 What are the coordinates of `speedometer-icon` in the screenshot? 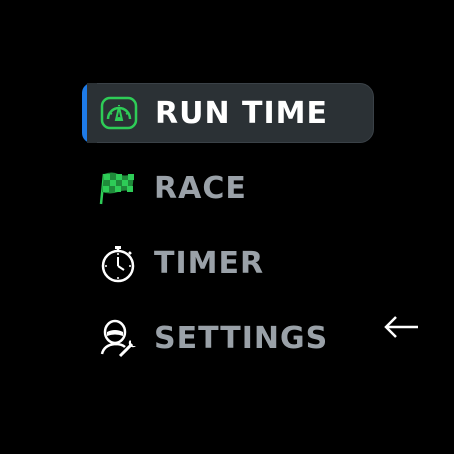 It's located at (119, 113).